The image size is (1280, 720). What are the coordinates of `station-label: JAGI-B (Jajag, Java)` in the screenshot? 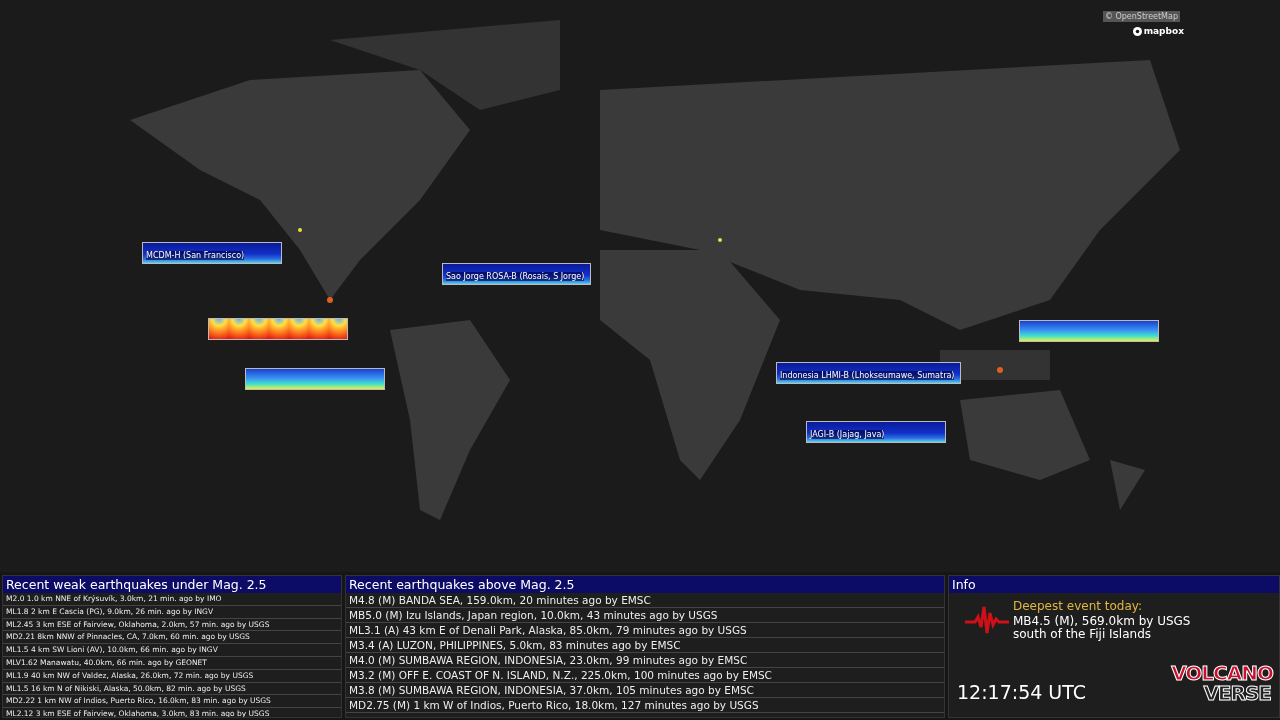 It's located at (847, 434).